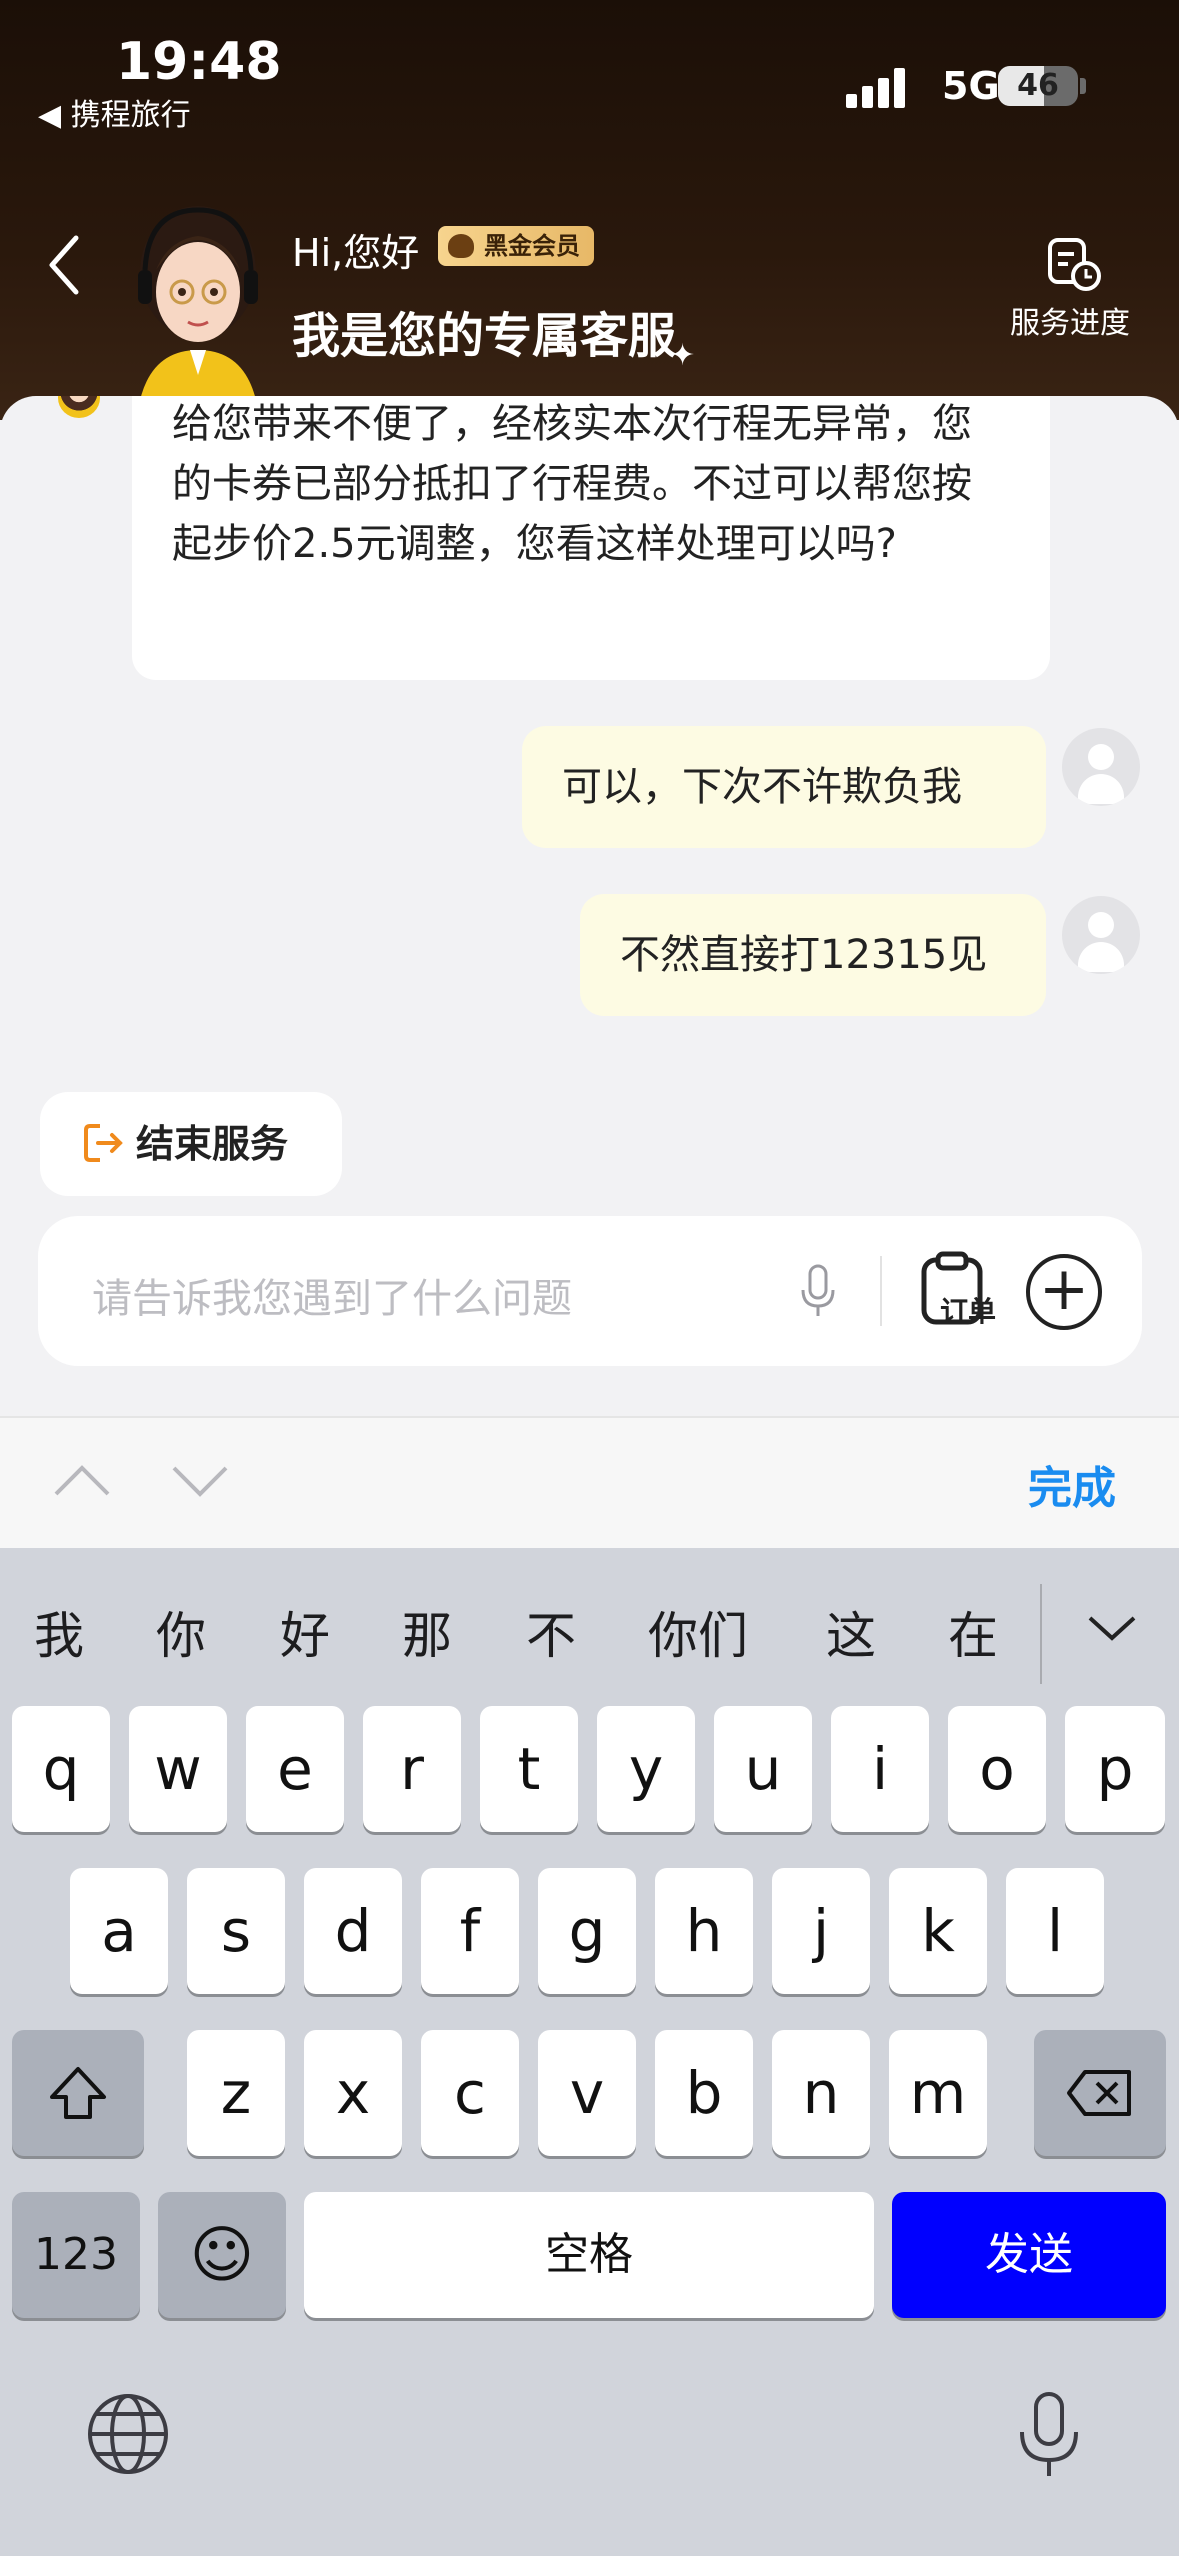 Image resolution: width=1179 pixels, height=2556 pixels. I want to click on emoji-key: ☺, so click(222, 2255).